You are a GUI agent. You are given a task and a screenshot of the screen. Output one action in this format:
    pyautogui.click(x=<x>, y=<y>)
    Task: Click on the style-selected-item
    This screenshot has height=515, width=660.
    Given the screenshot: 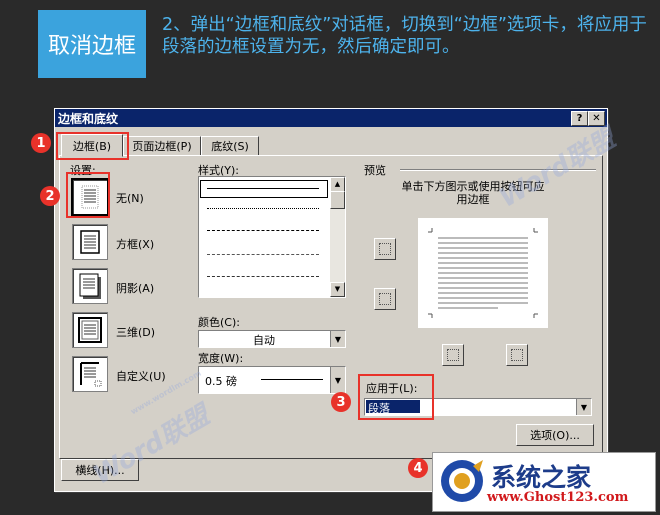 What is the action you would take?
    pyautogui.click(x=264, y=189)
    